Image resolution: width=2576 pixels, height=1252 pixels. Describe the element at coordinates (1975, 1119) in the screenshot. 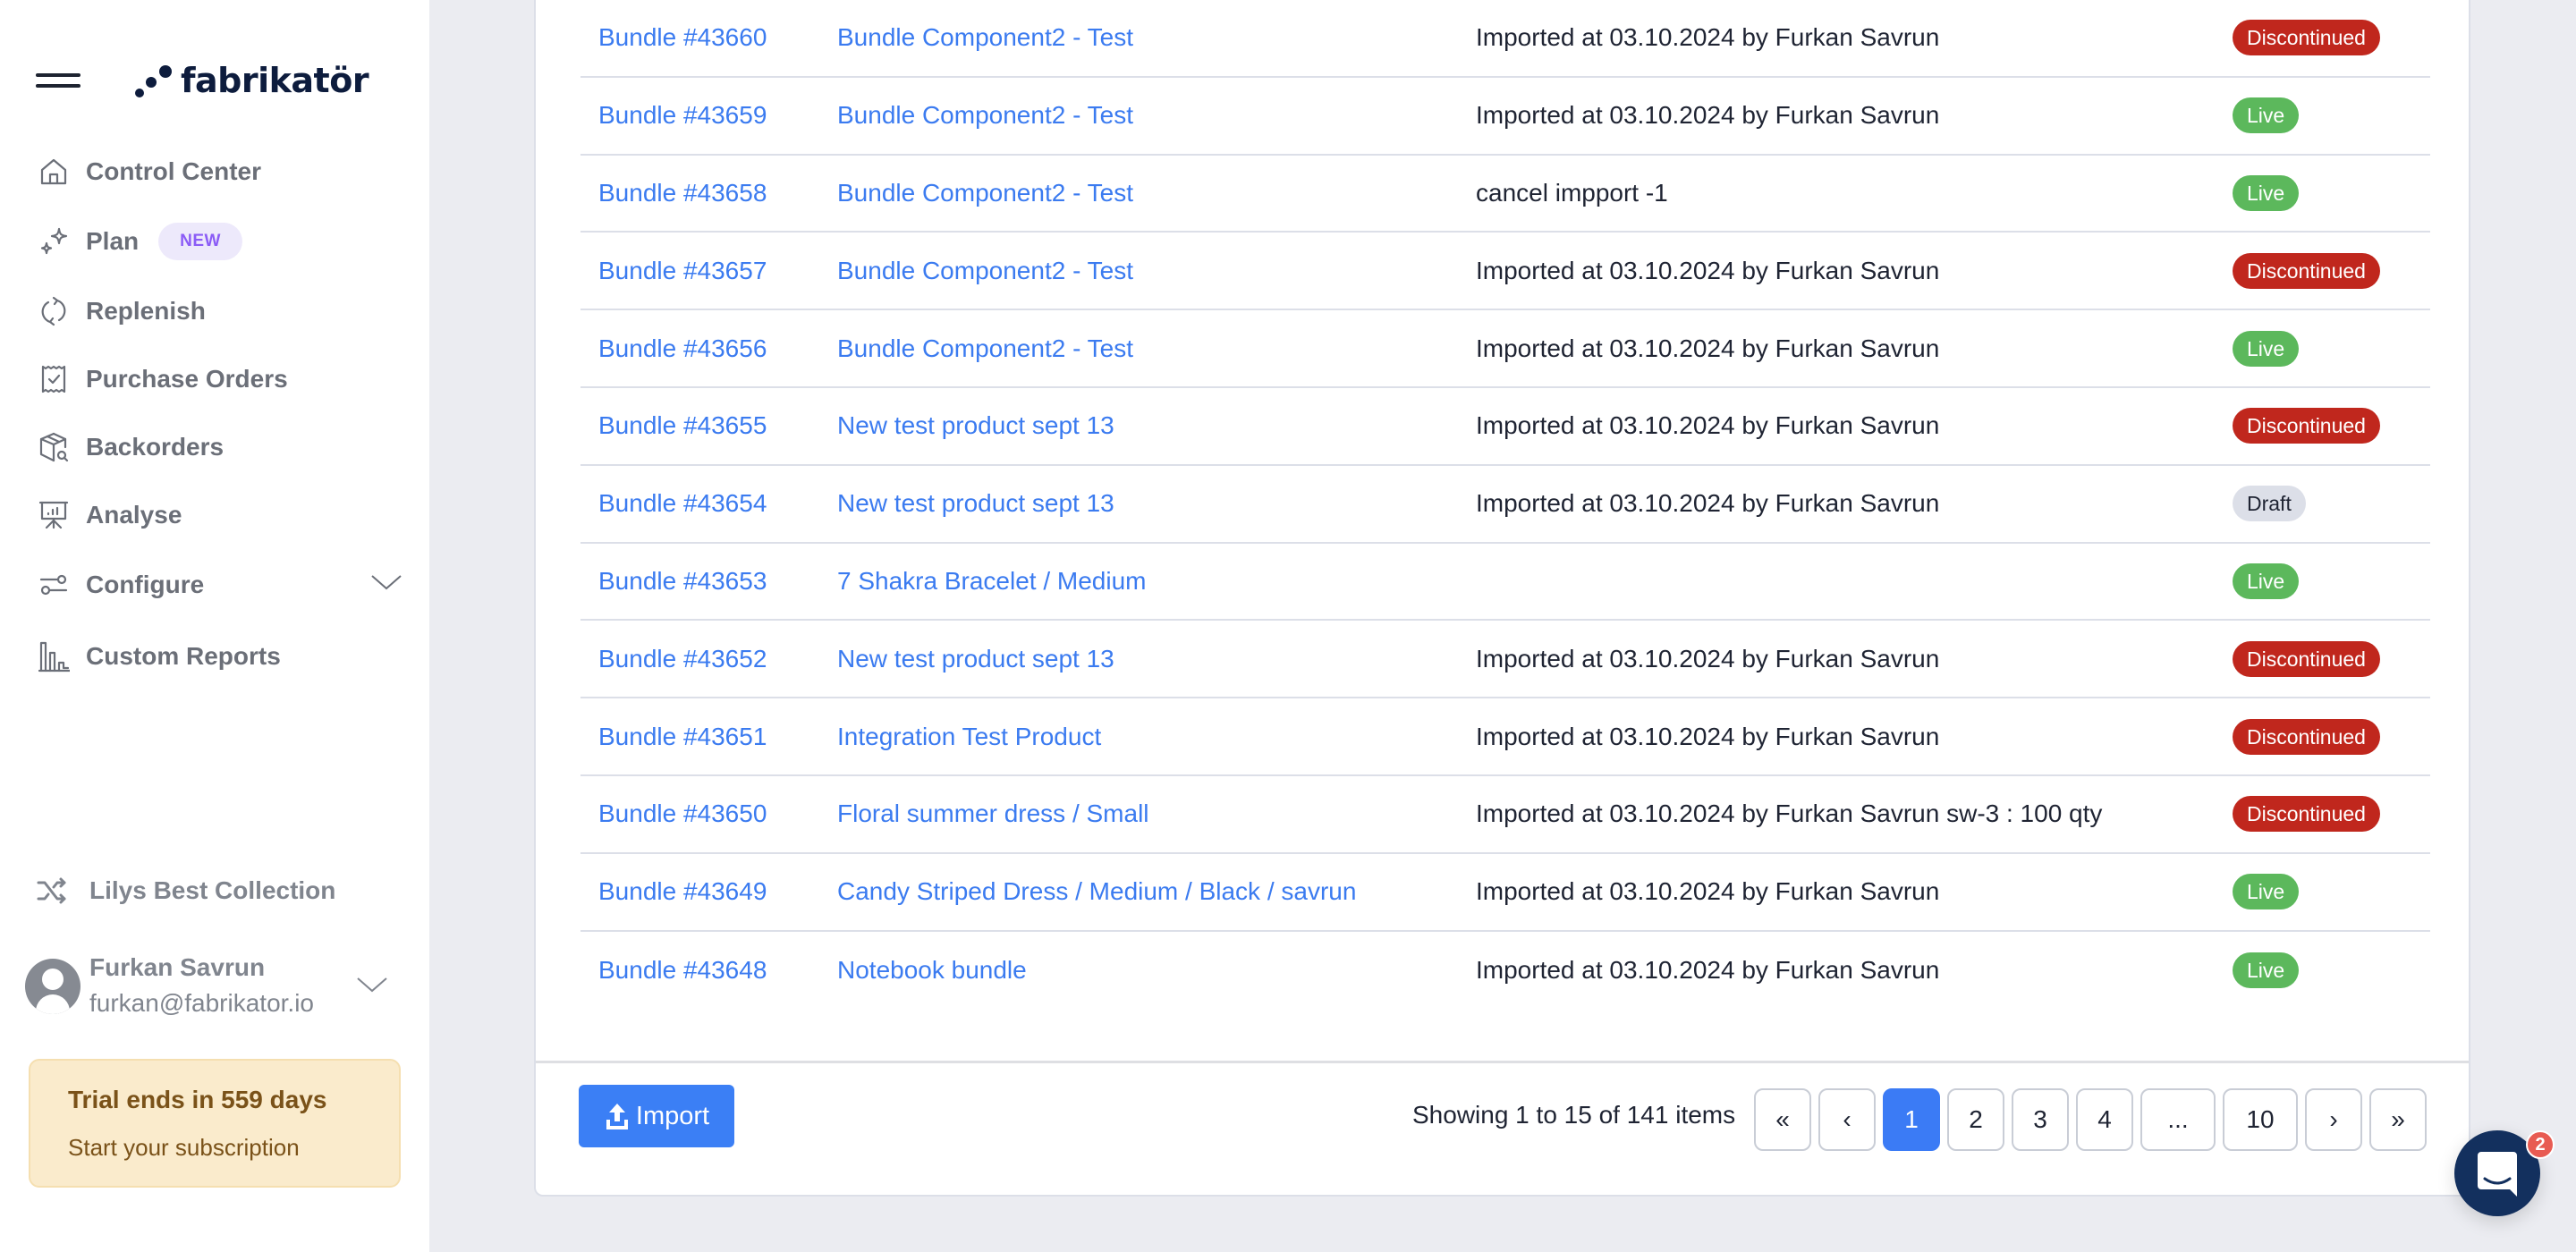

I see `page-2-button: 2` at that location.